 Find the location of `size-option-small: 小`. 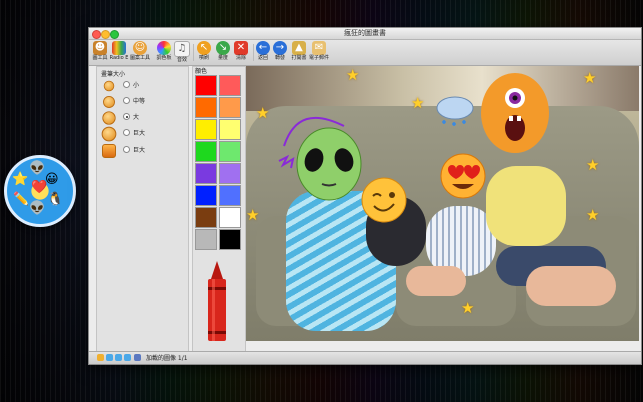

size-option-small: 小 is located at coordinates (144, 86).